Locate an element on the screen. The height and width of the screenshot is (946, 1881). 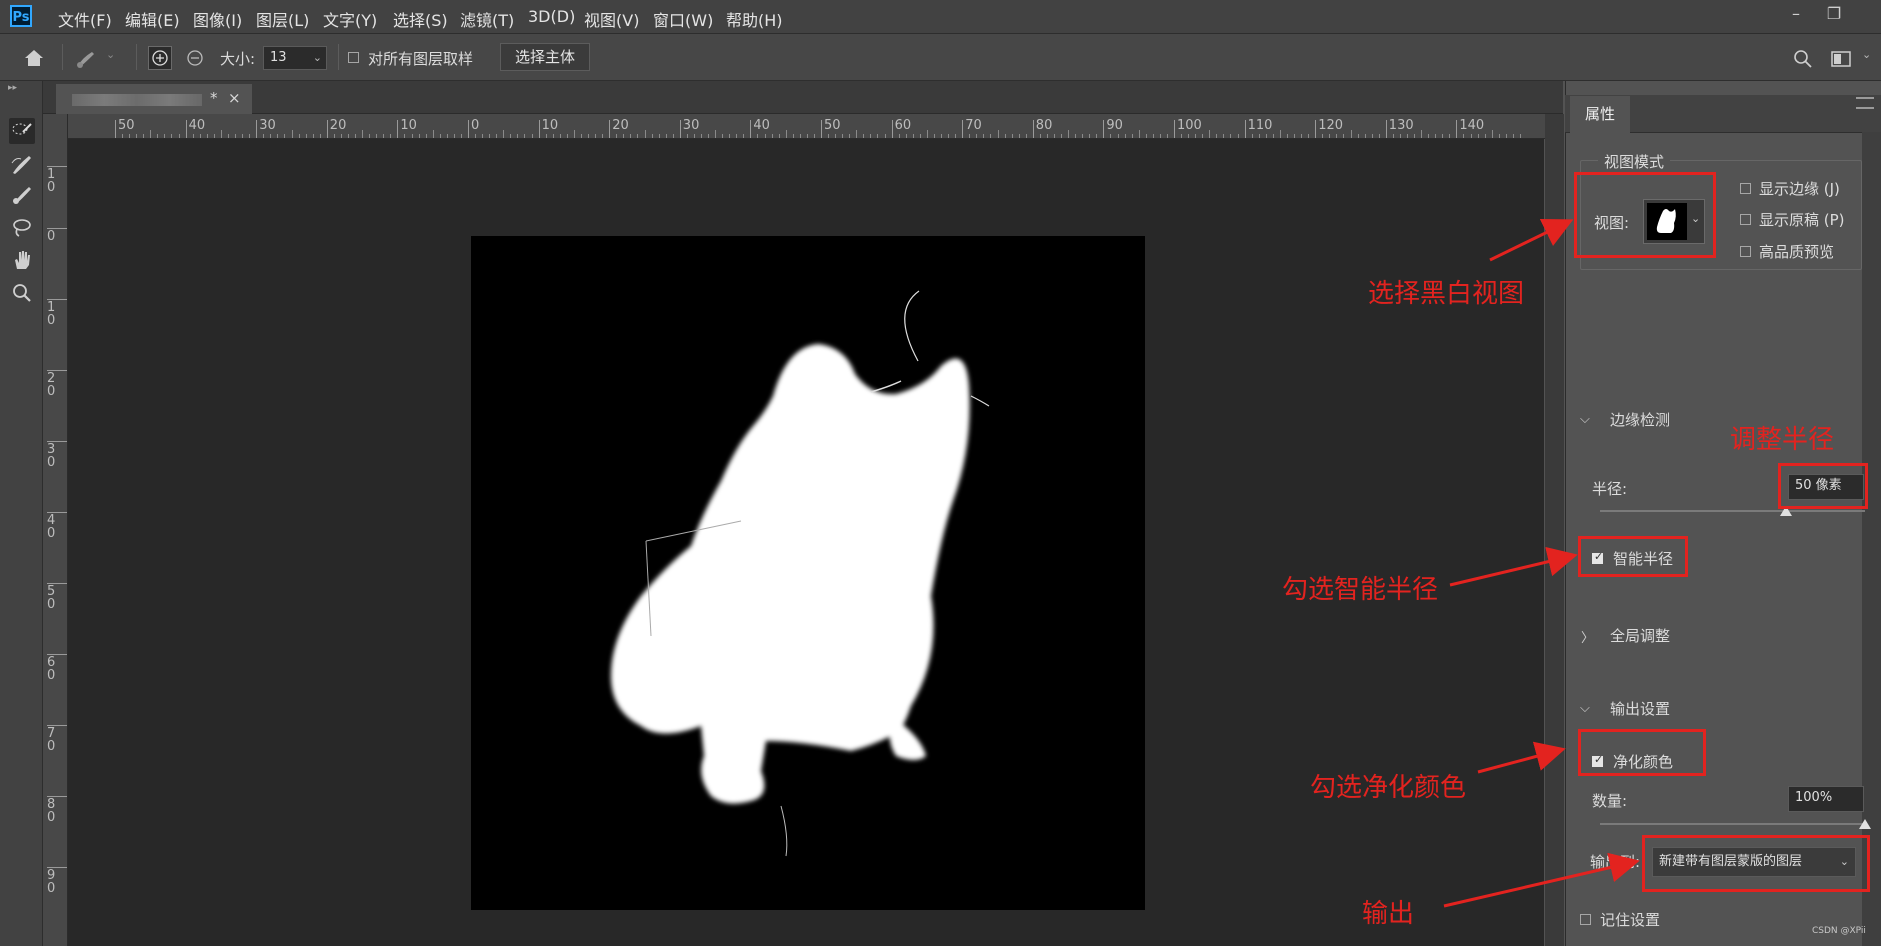
quick-selection-tool-icon is located at coordinates (22, 131).